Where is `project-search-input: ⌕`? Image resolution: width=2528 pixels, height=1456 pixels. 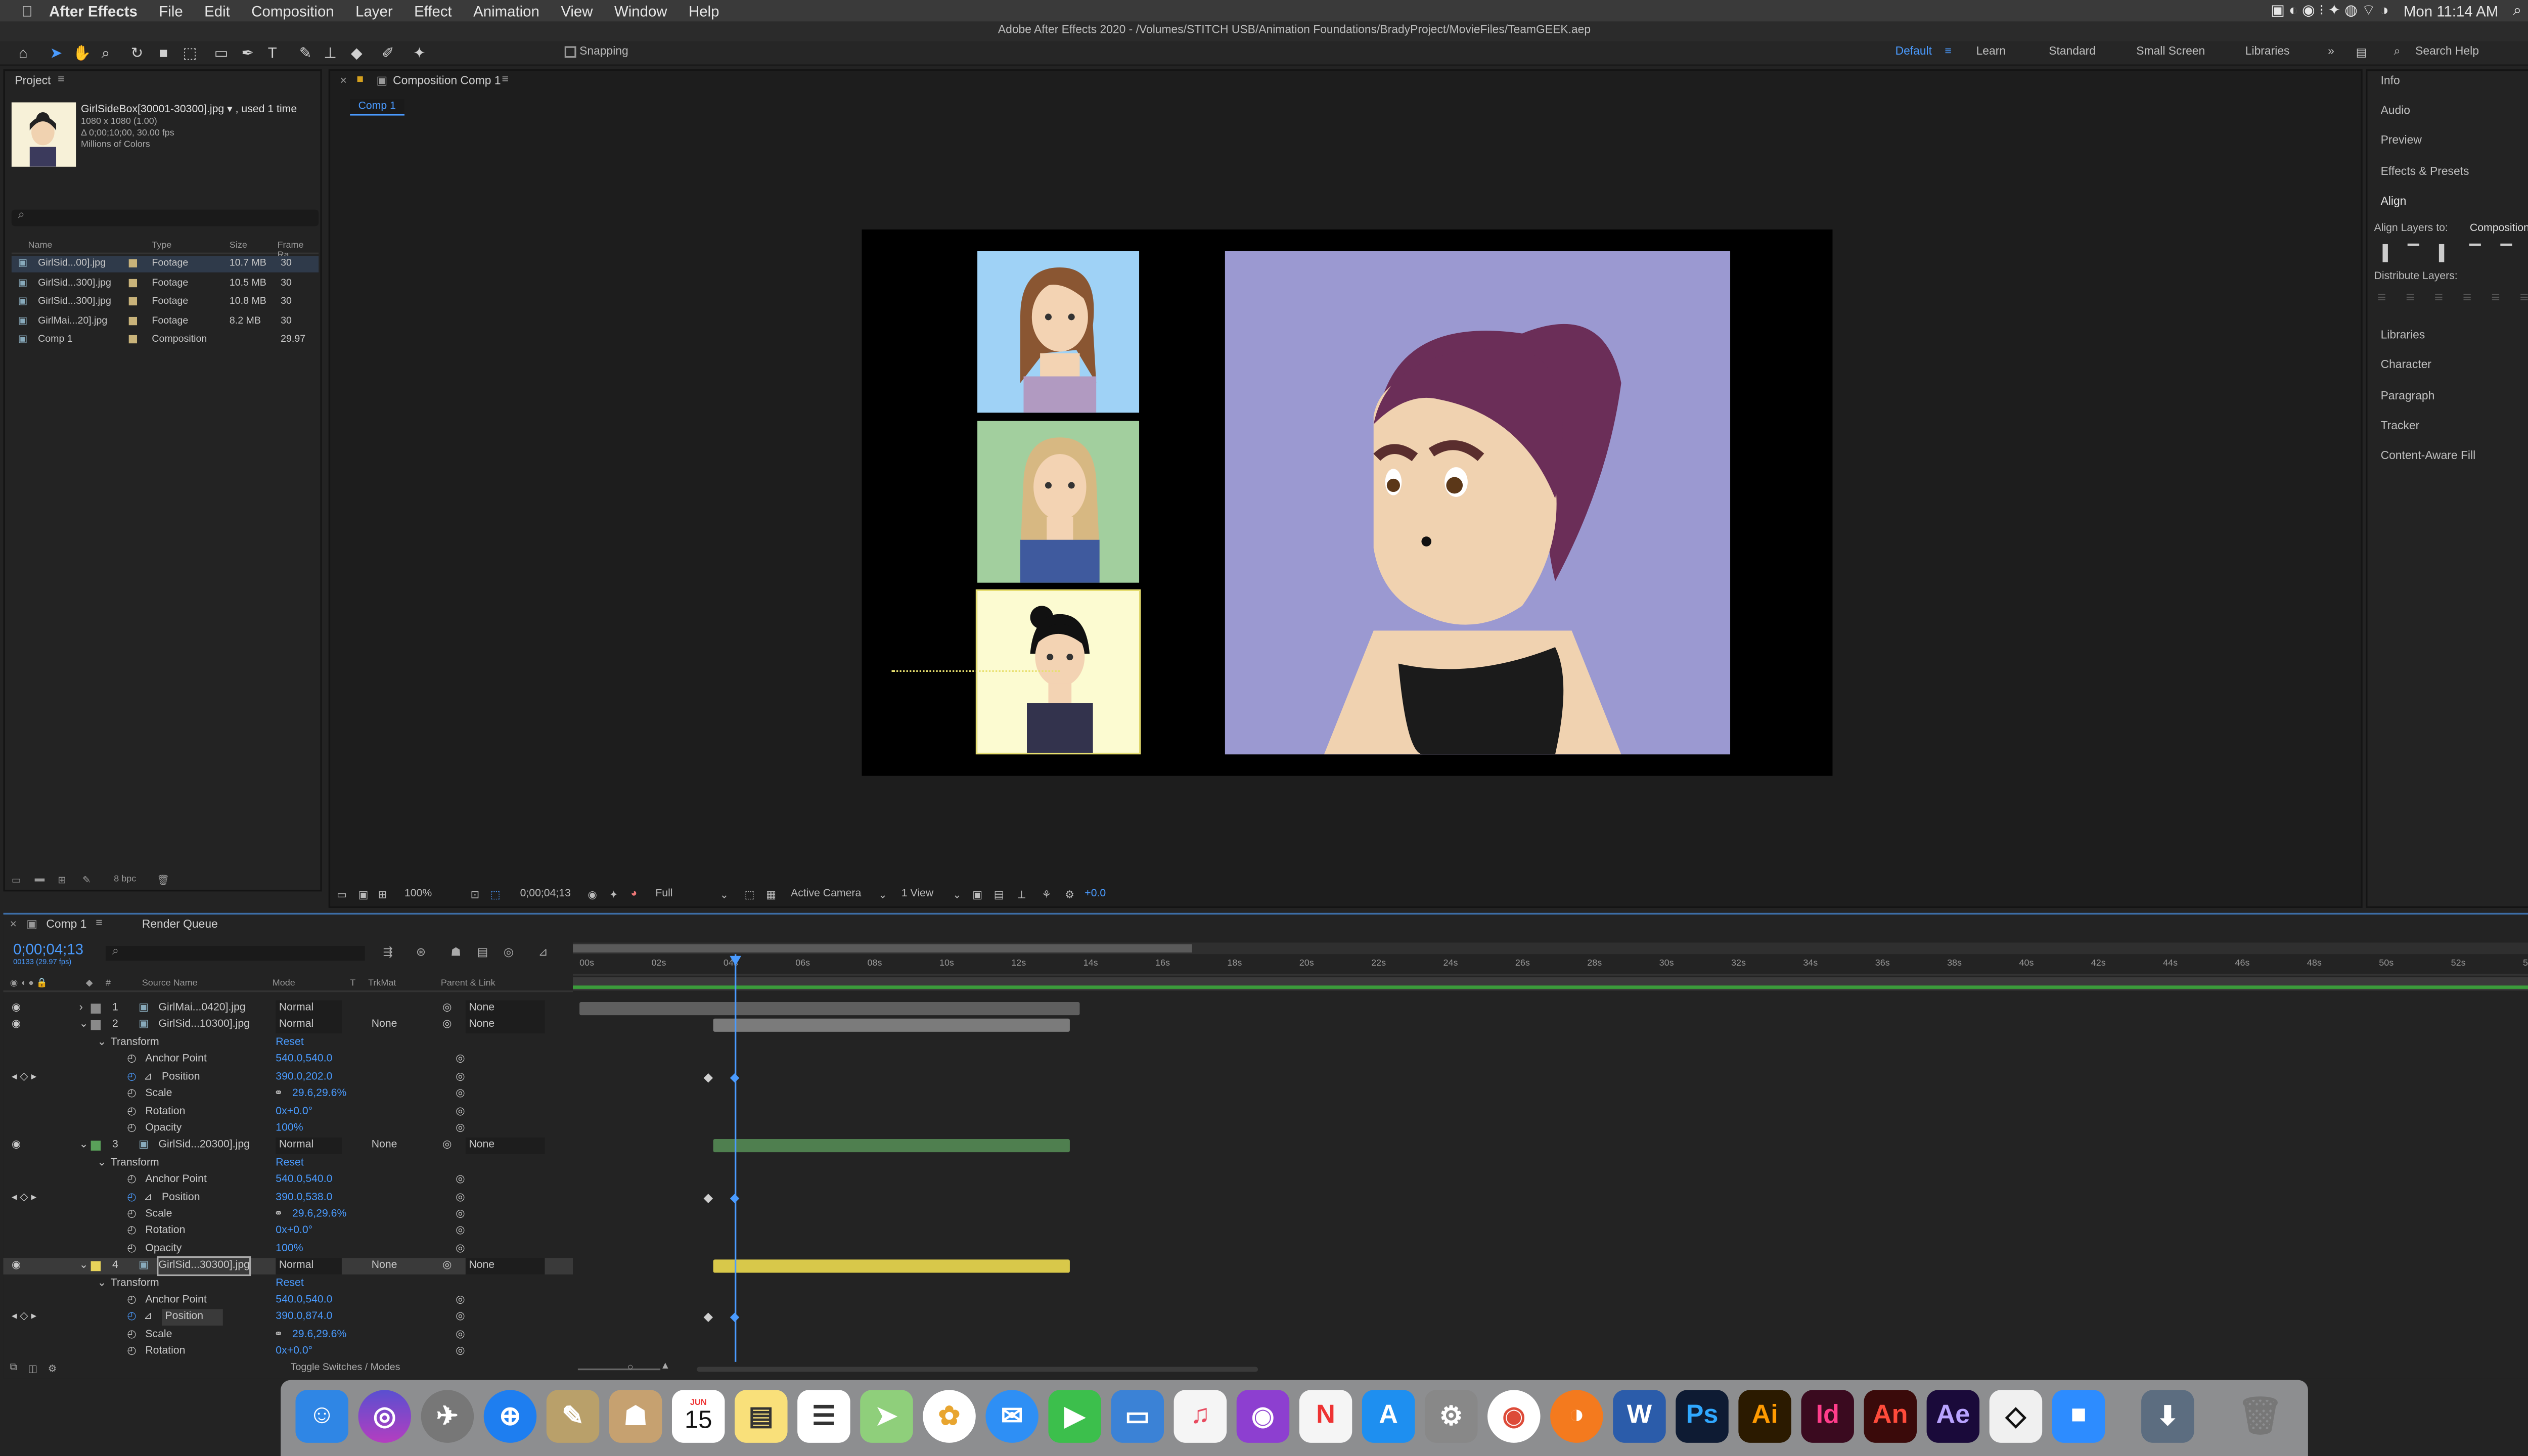 project-search-input: ⌕ is located at coordinates (165, 217).